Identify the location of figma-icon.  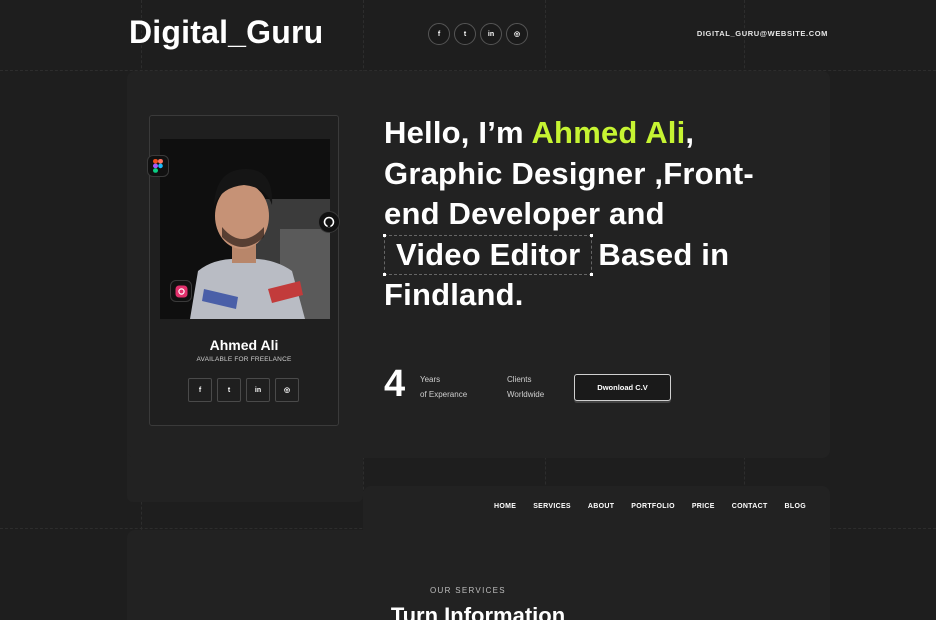
(158, 166).